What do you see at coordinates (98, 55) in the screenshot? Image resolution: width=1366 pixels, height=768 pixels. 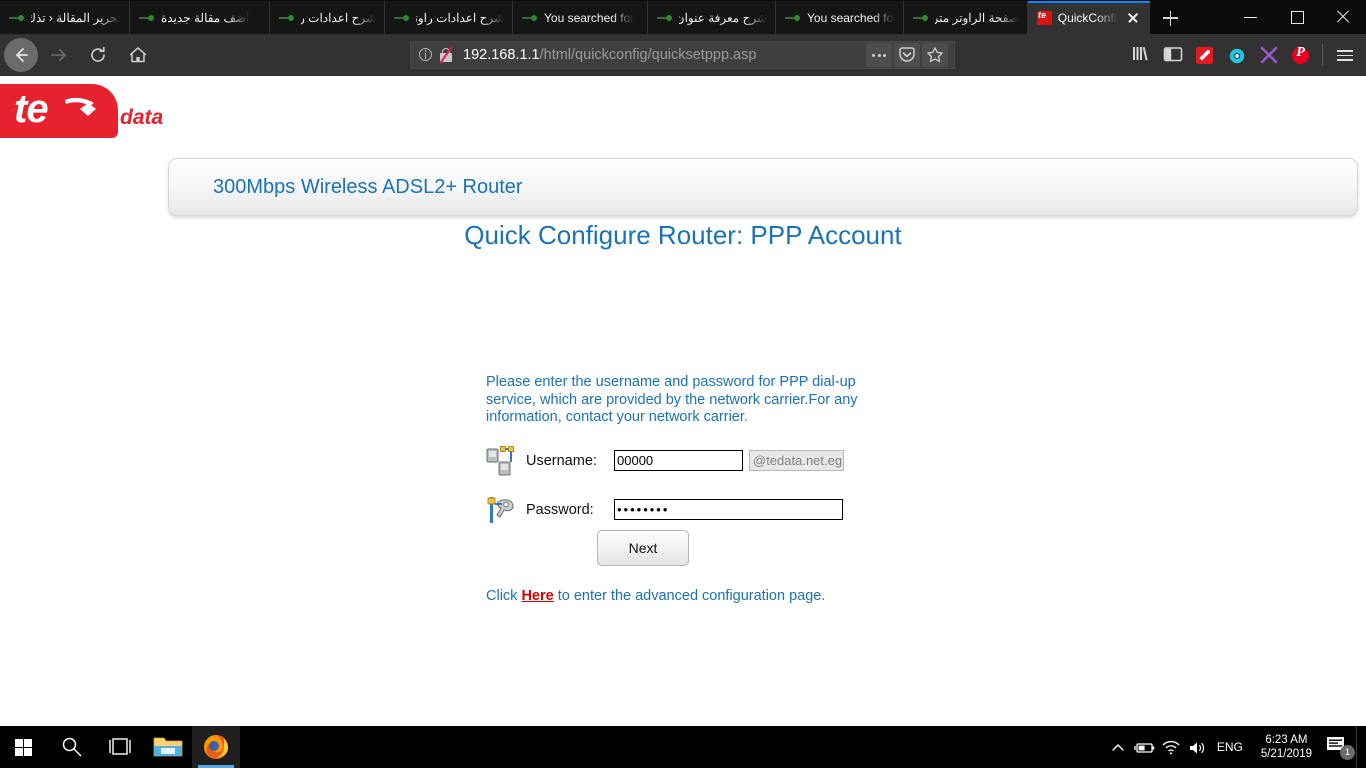 I see `reload-button` at bounding box center [98, 55].